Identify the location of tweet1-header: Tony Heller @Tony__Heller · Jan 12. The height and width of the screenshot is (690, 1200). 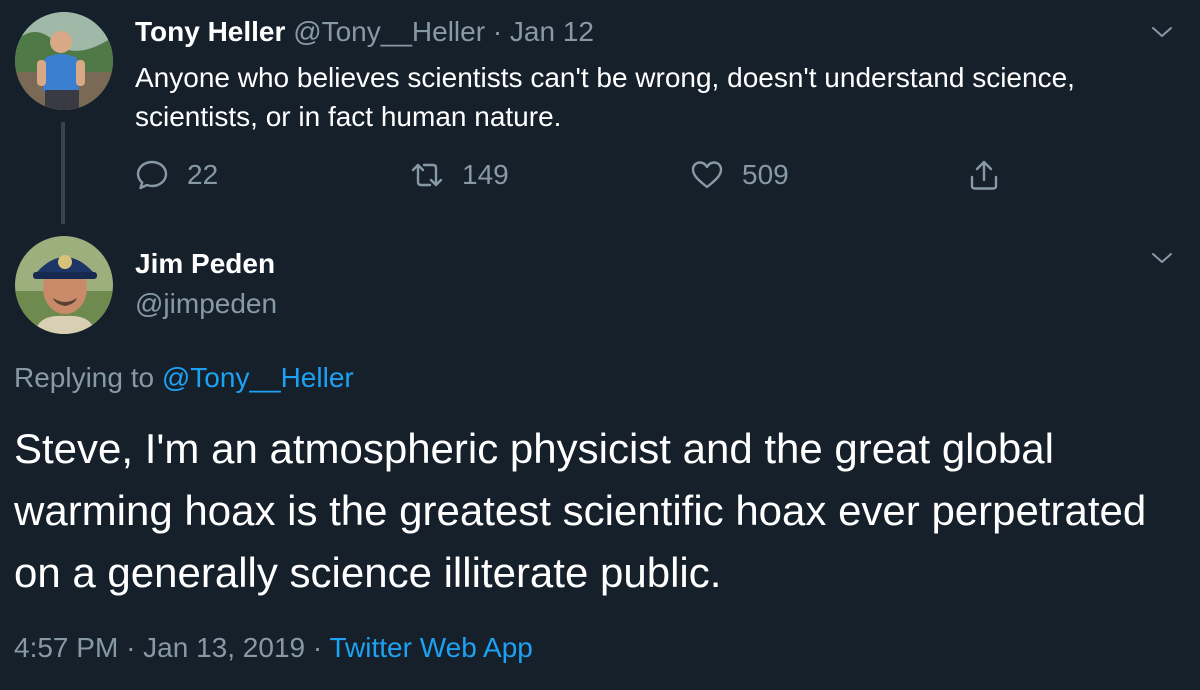
(364, 32).